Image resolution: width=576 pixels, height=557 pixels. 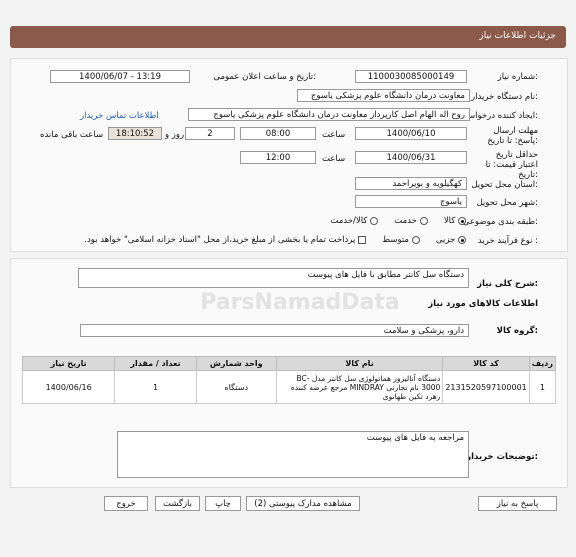 What do you see at coordinates (498, 116) in the screenshot?
I see `creator-label: ایجاد کننده درخواست:` at bounding box center [498, 116].